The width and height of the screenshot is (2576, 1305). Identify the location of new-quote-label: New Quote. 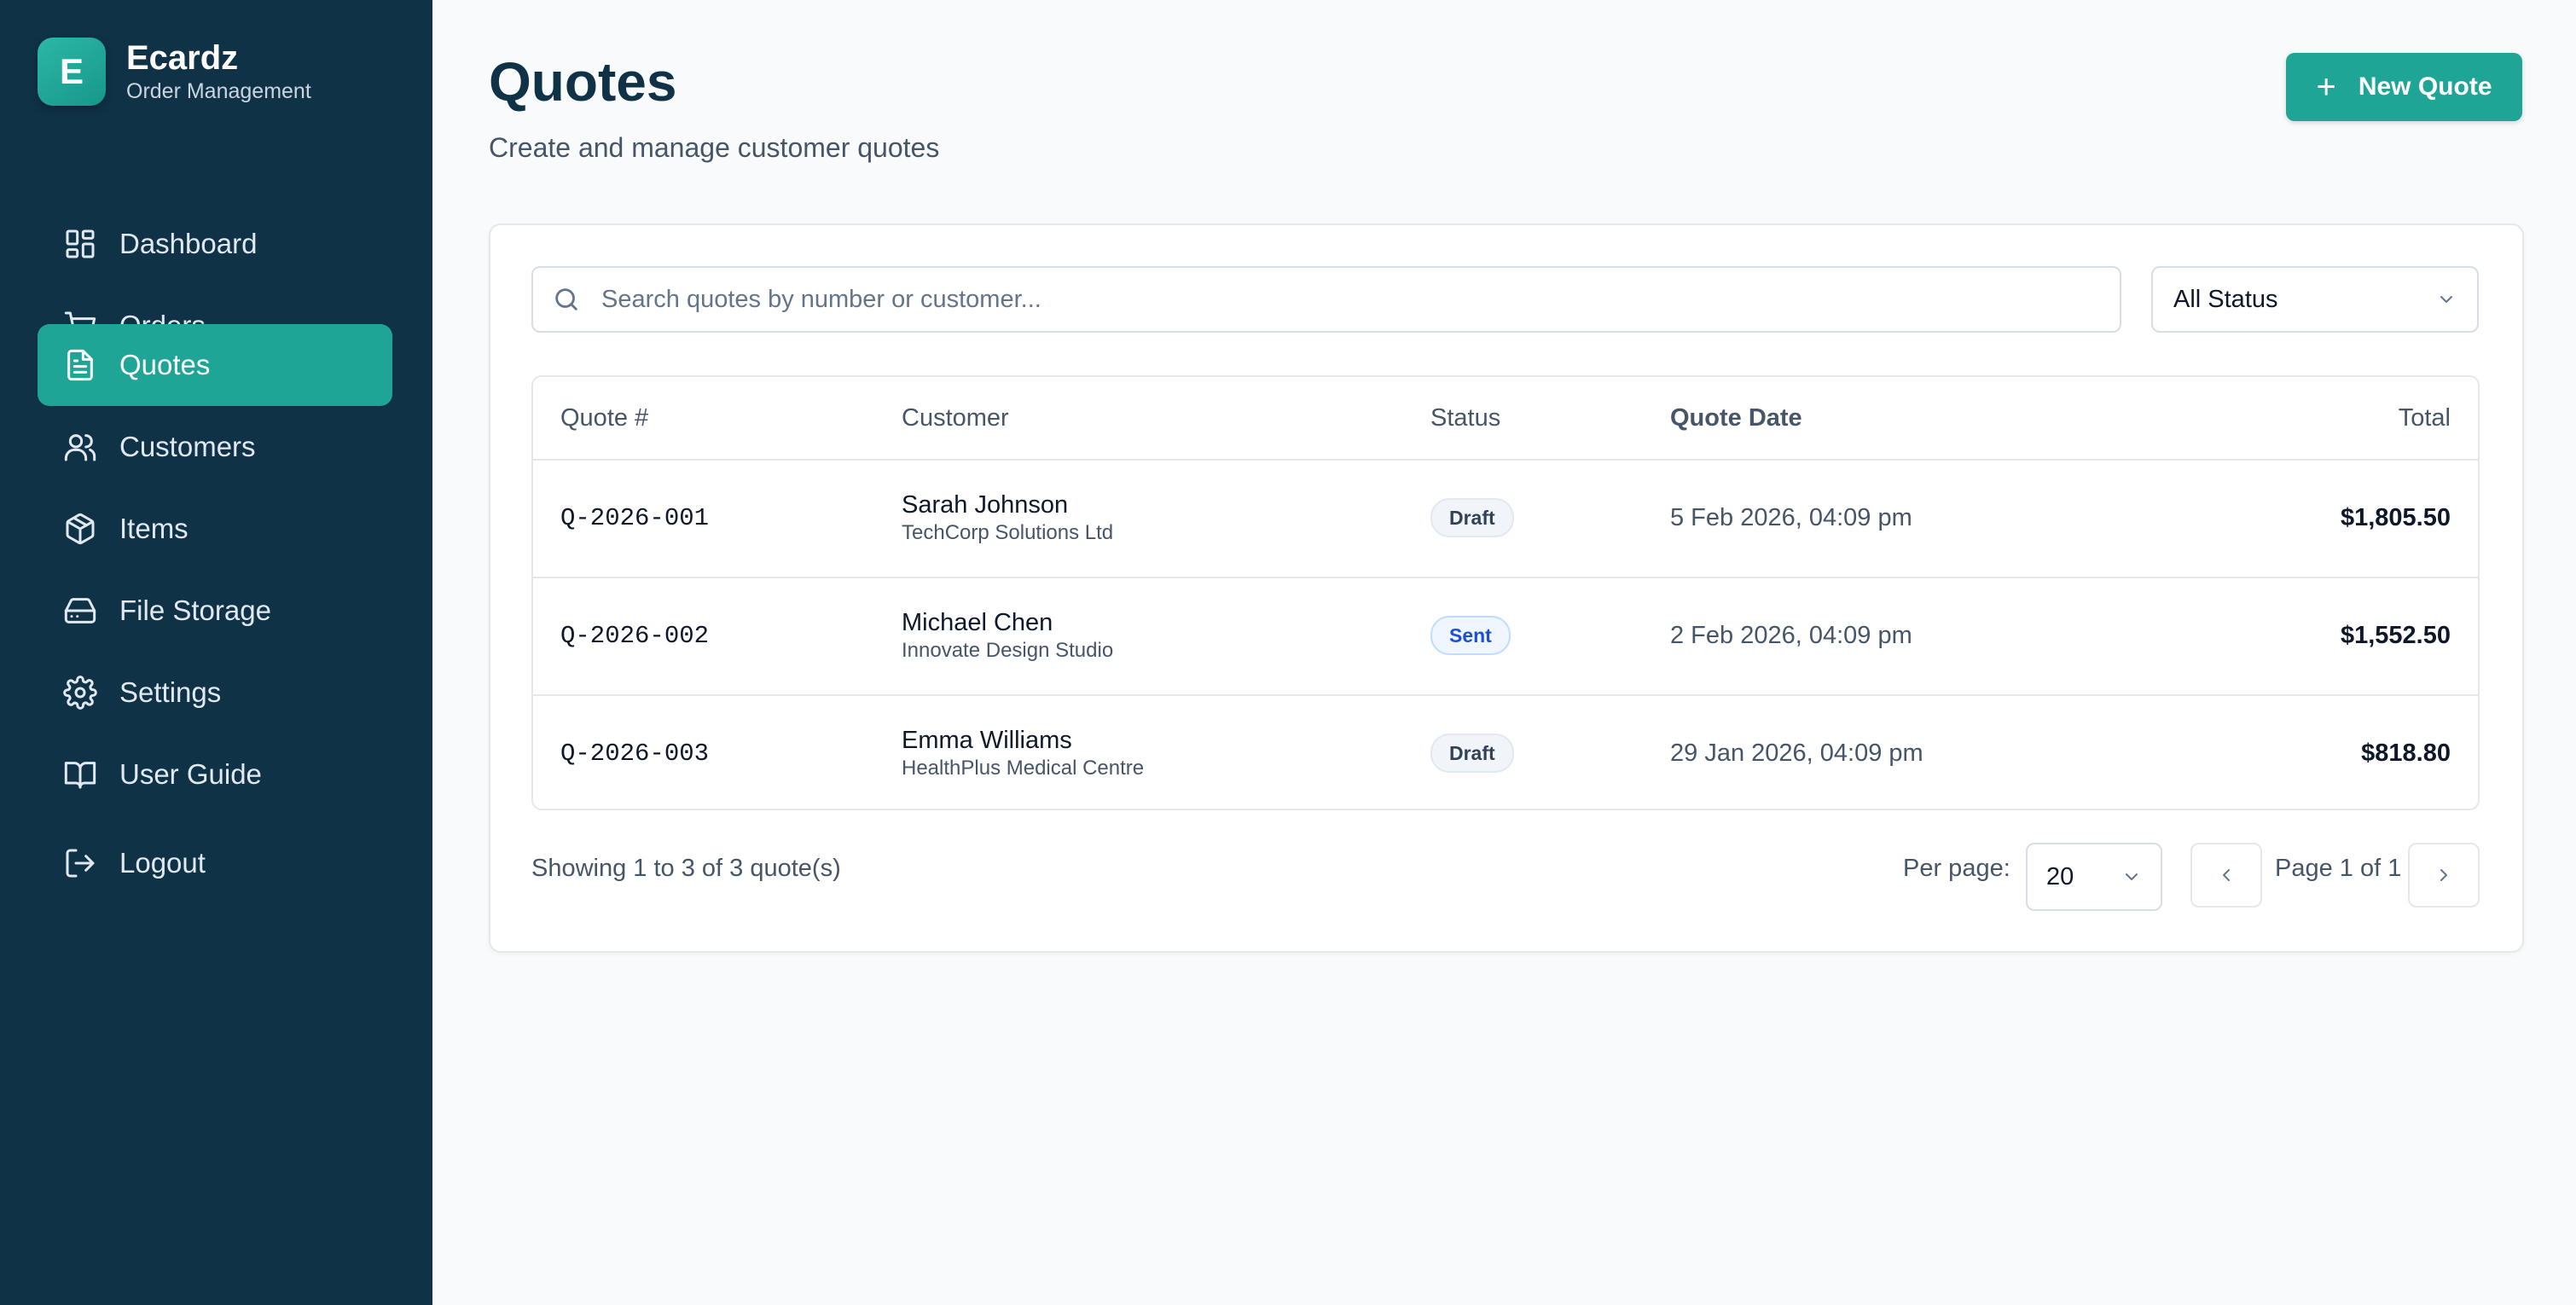
(2425, 86).